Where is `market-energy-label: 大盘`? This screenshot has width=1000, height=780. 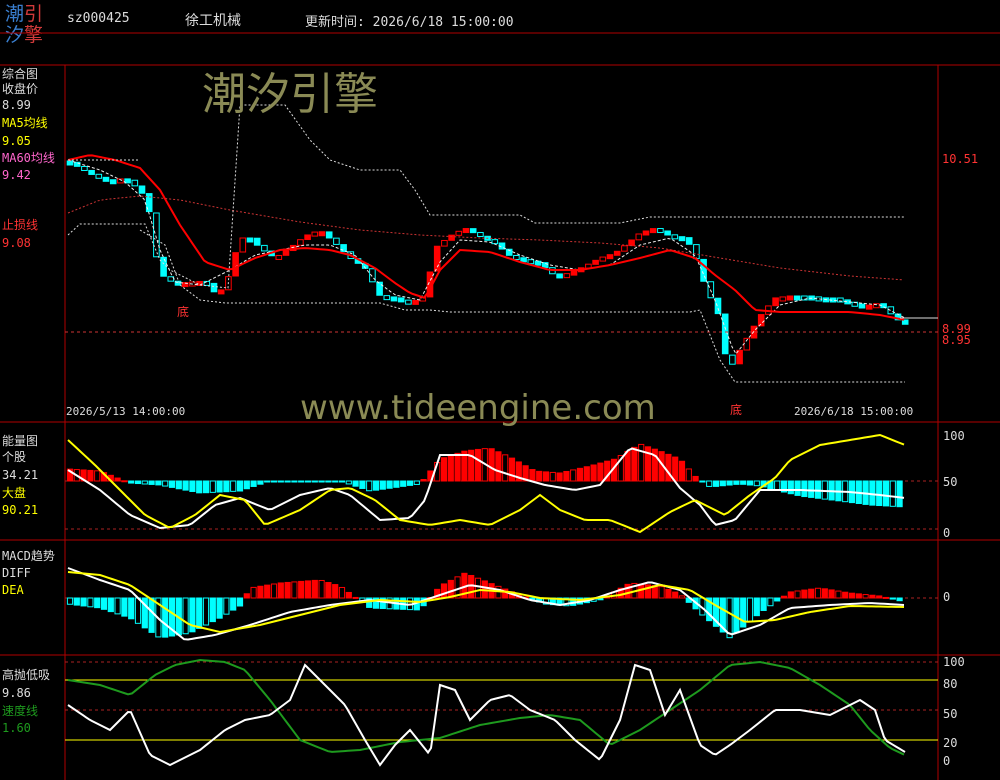 market-energy-label: 大盘 is located at coordinates (14, 493).